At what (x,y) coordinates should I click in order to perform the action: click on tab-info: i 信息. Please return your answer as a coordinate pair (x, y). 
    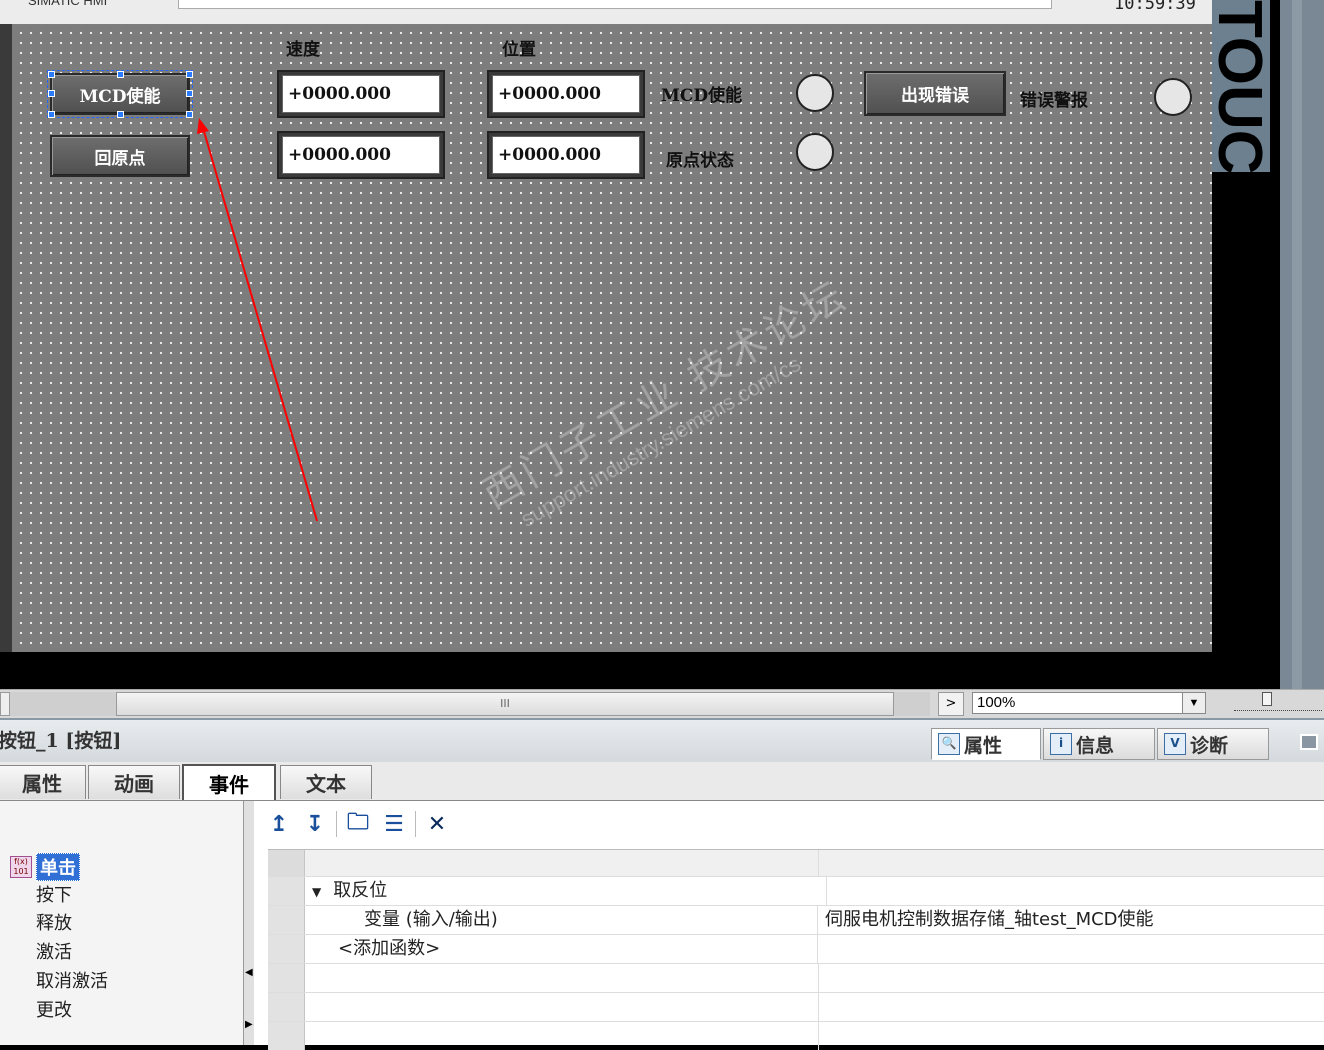
    Looking at the image, I should click on (1099, 744).